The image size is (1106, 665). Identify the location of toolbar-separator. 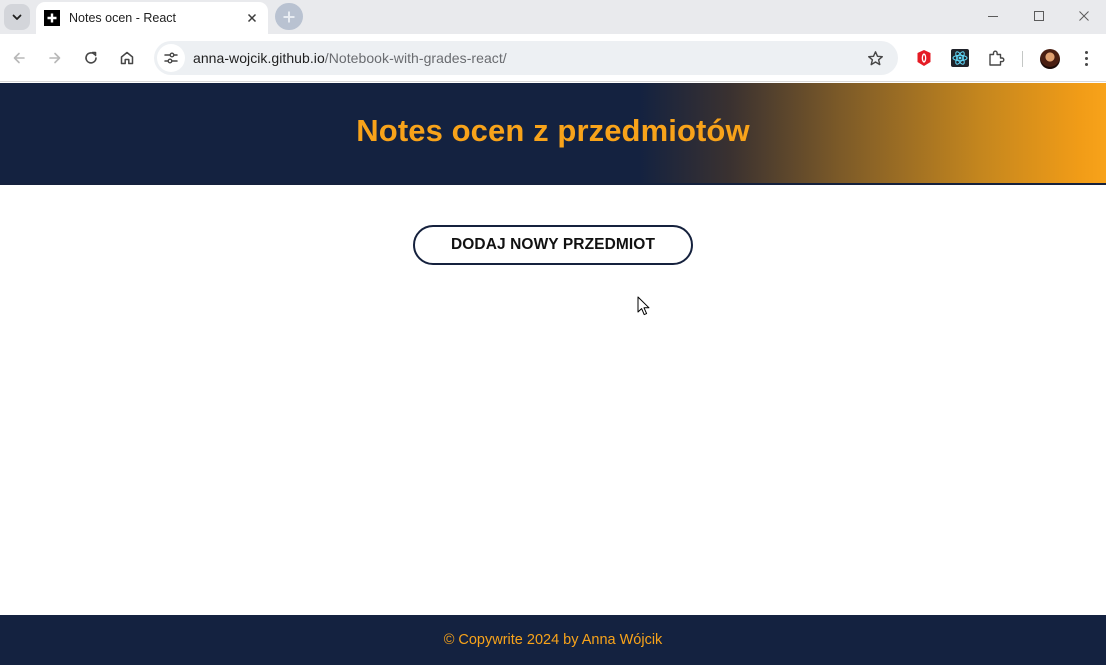
(1022, 59).